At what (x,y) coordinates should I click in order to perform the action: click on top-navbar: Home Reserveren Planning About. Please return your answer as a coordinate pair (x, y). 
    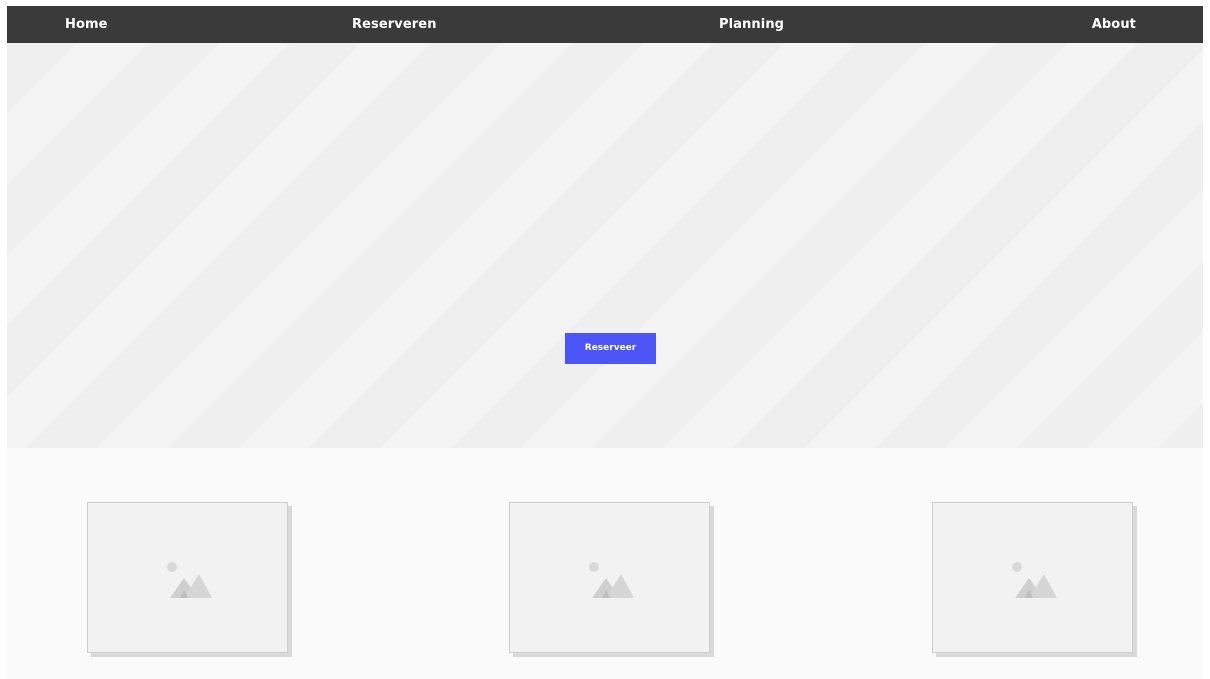
    Looking at the image, I should click on (605, 24).